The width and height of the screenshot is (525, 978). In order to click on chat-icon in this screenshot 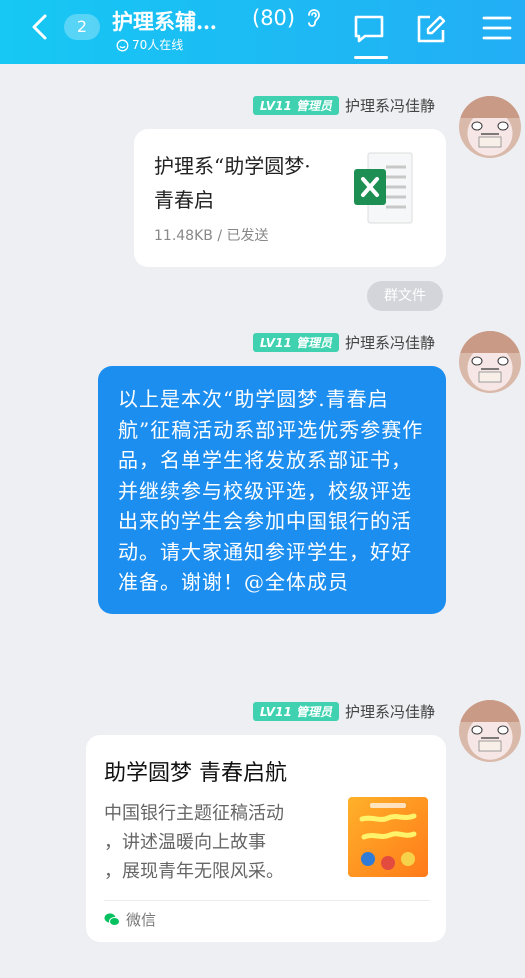, I will do `click(369, 29)`.